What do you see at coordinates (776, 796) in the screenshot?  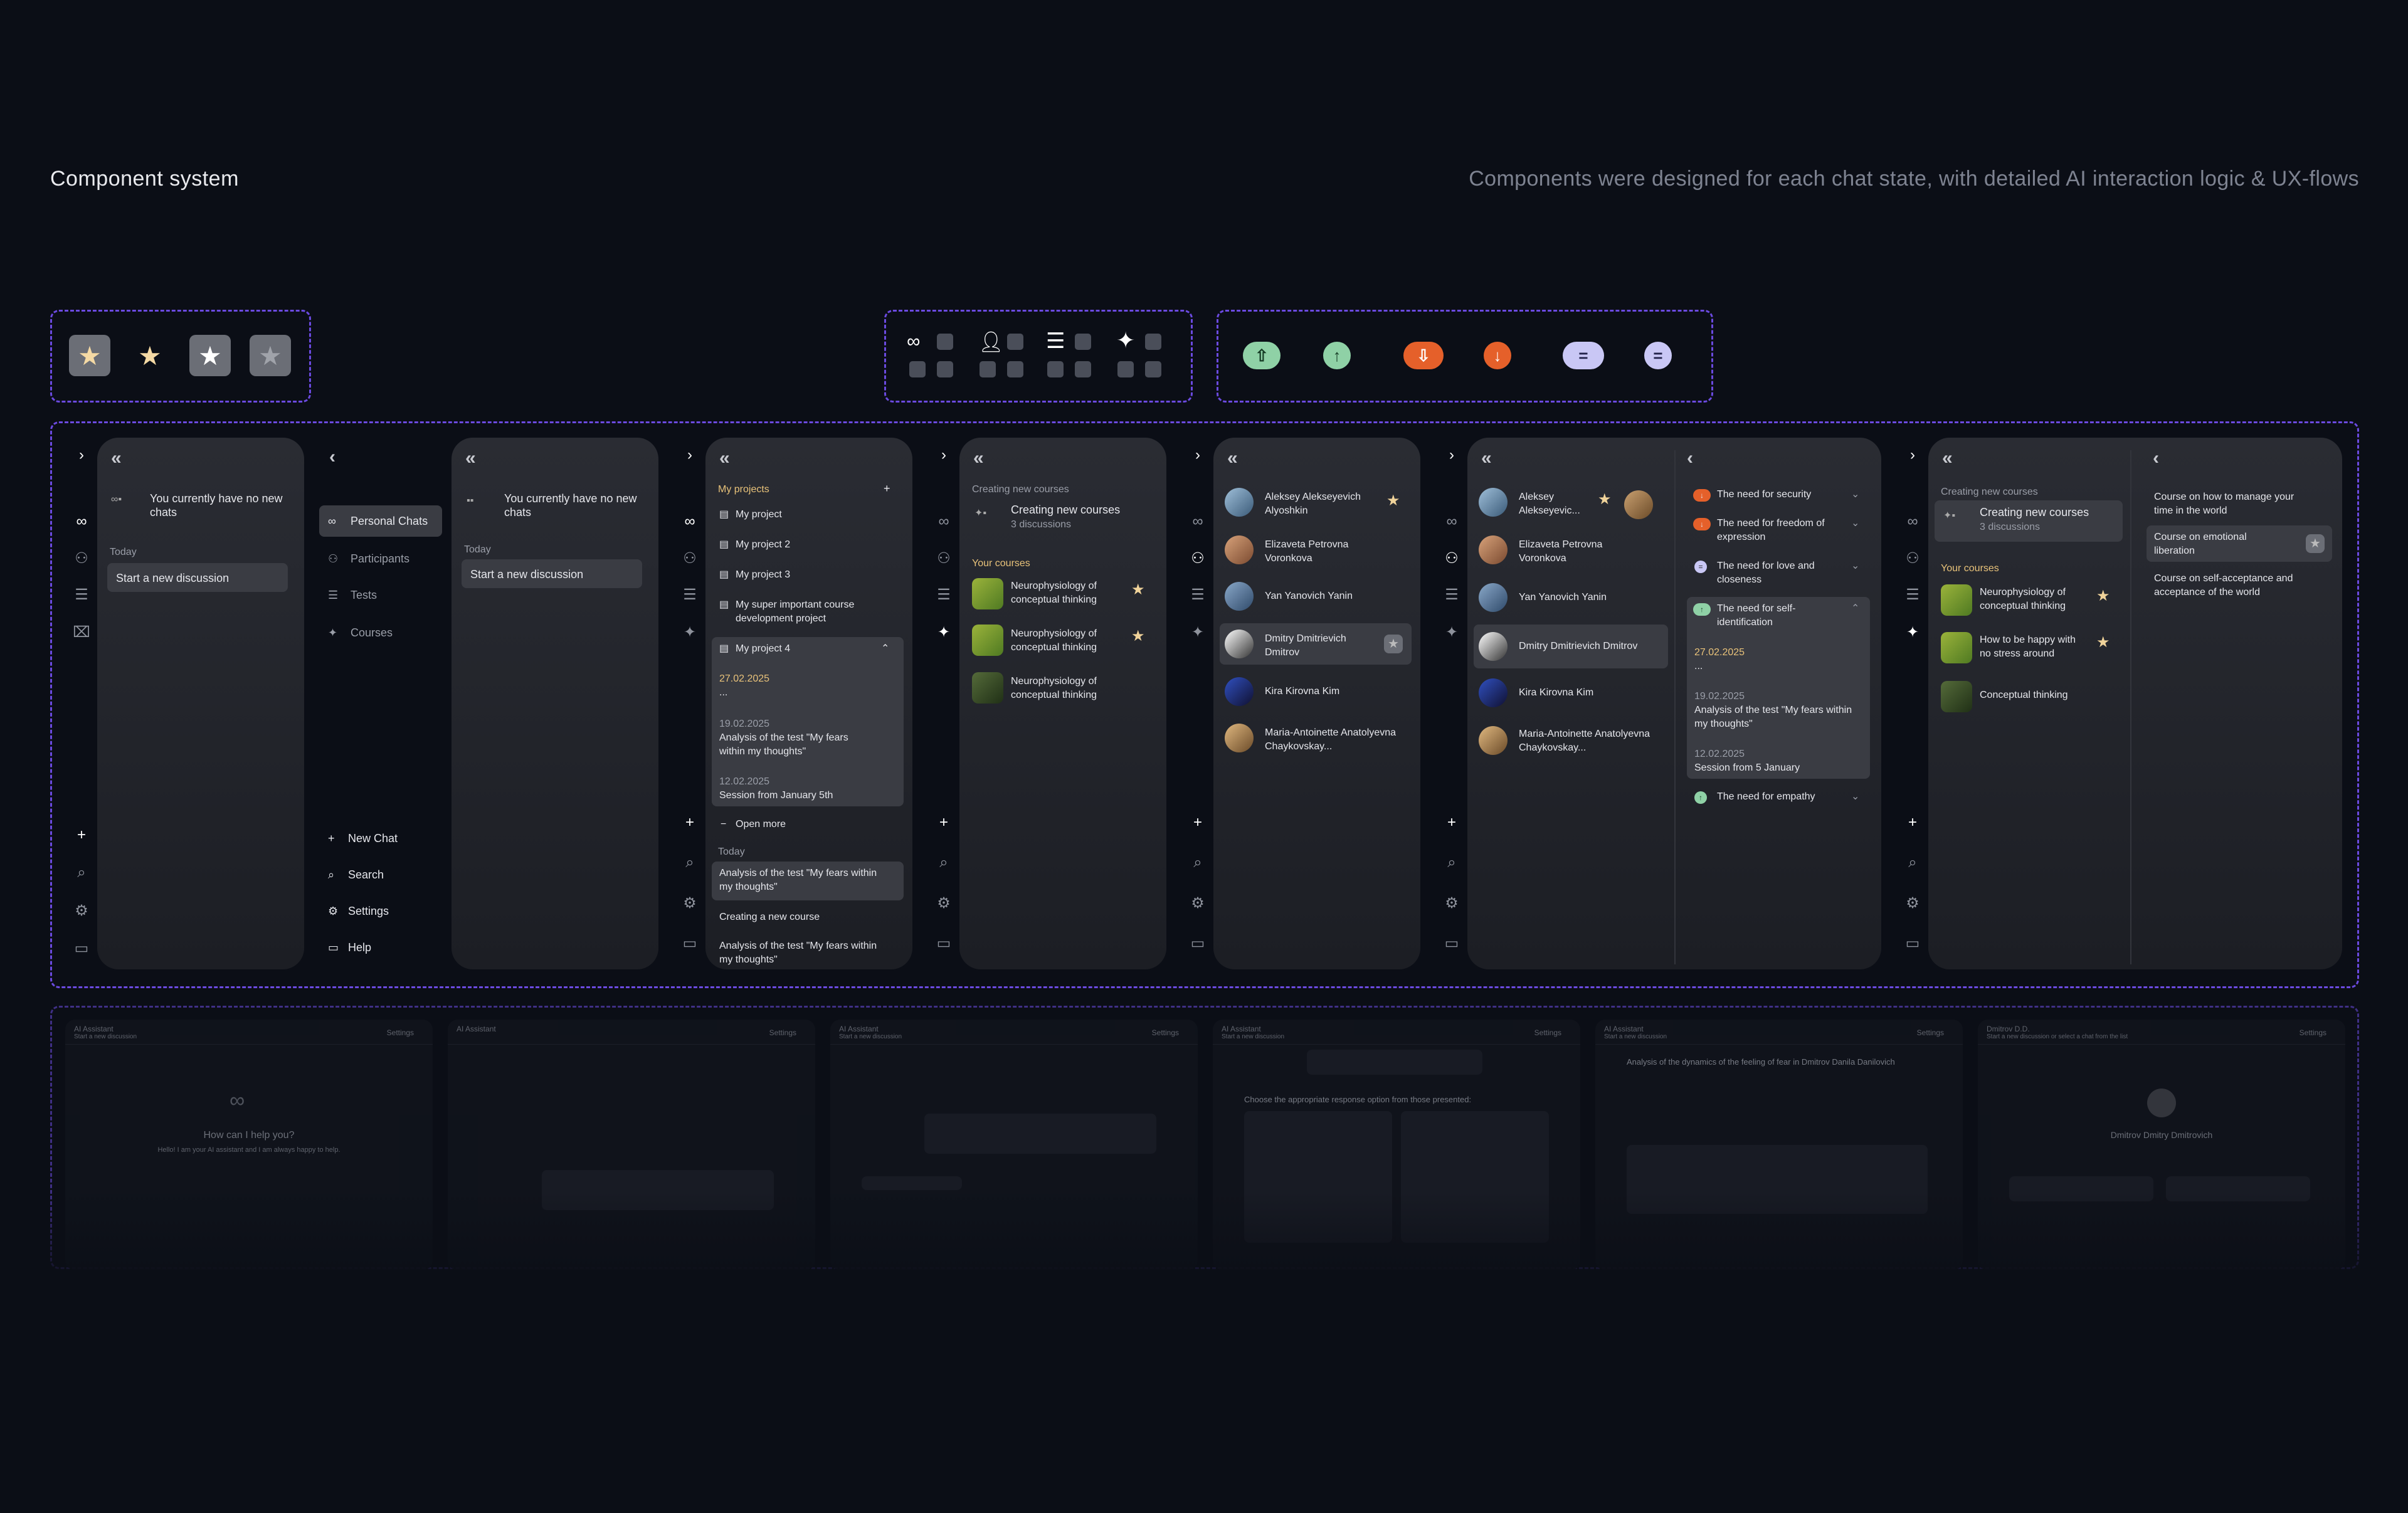 I see `session-text: Session from January 5th` at bounding box center [776, 796].